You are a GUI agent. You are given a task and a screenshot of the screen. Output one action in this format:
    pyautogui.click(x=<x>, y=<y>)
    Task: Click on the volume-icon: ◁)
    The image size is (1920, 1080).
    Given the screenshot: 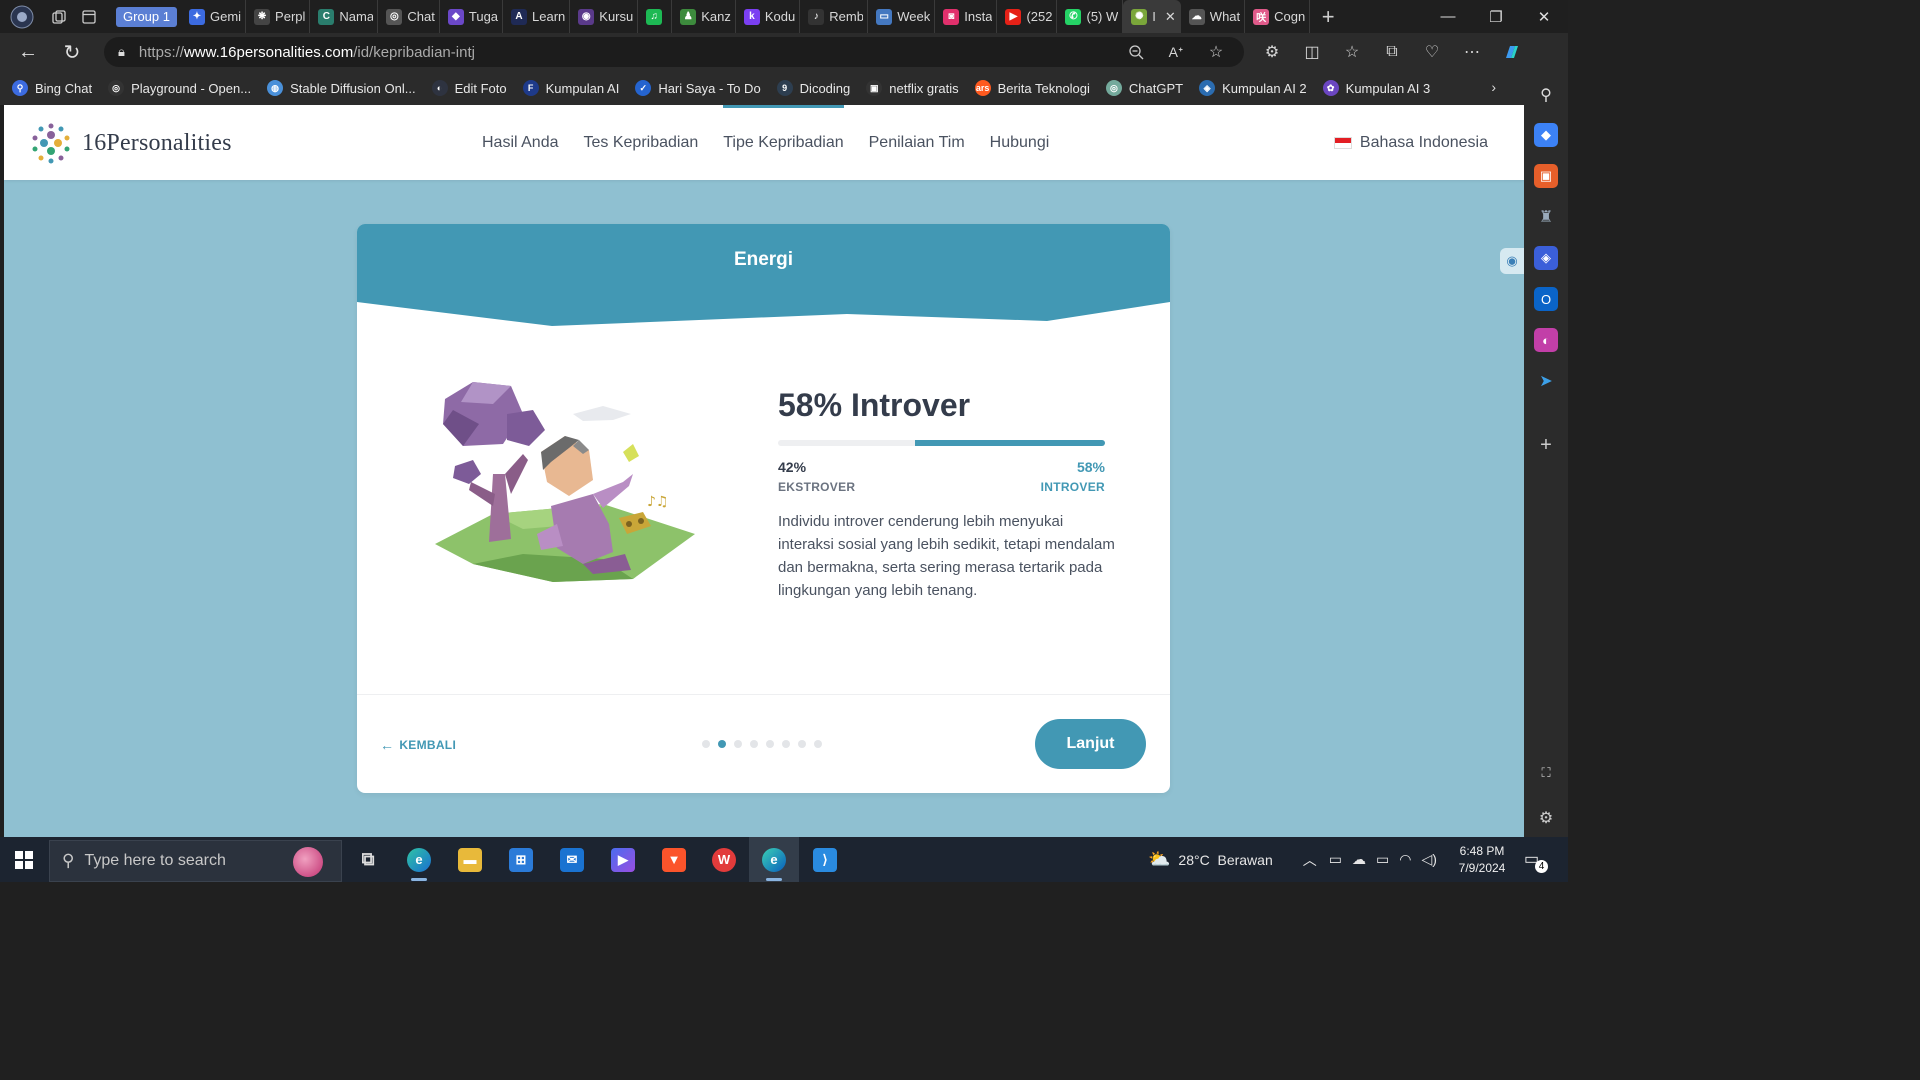 What is the action you would take?
    pyautogui.click(x=1428, y=859)
    